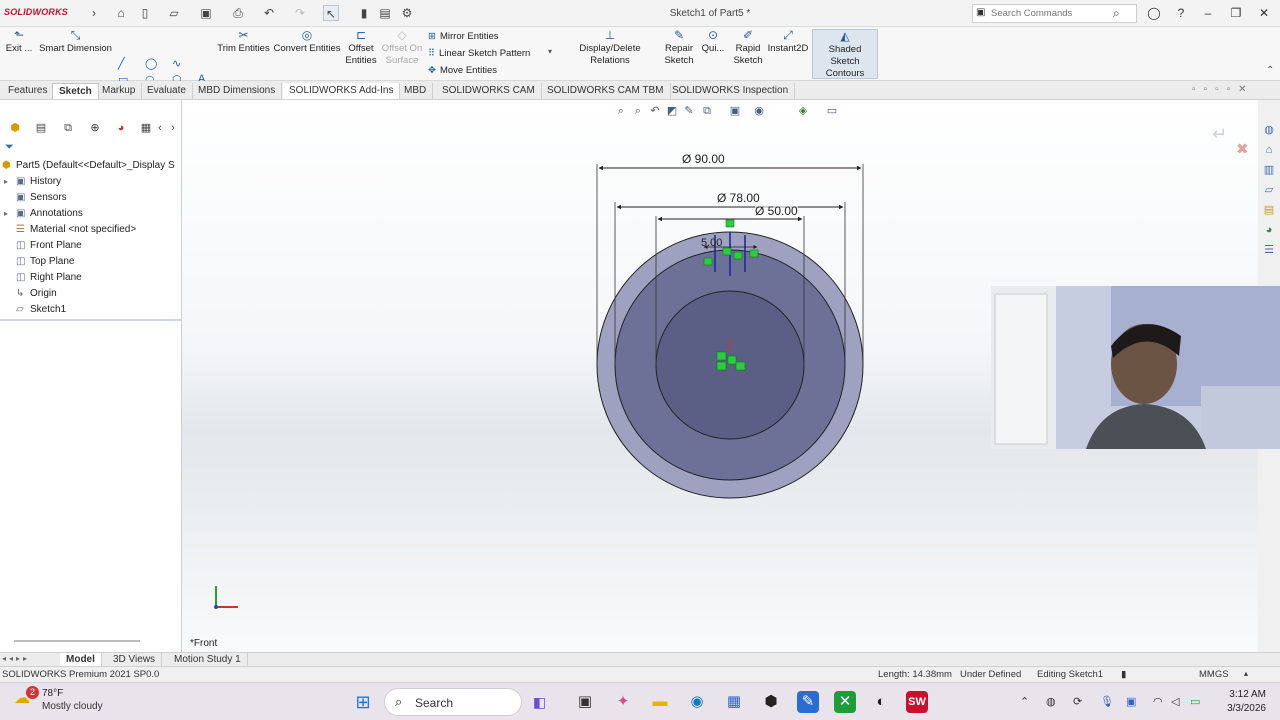  What do you see at coordinates (1054, 13) in the screenshot?
I see `search-commands-box: ▣ ⌕` at bounding box center [1054, 13].